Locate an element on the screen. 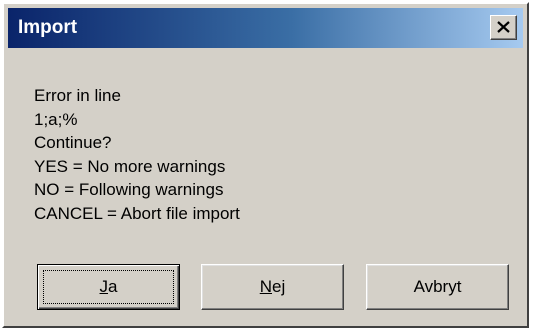 This screenshot has width=536, height=334. no-button: Nej is located at coordinates (272, 287).